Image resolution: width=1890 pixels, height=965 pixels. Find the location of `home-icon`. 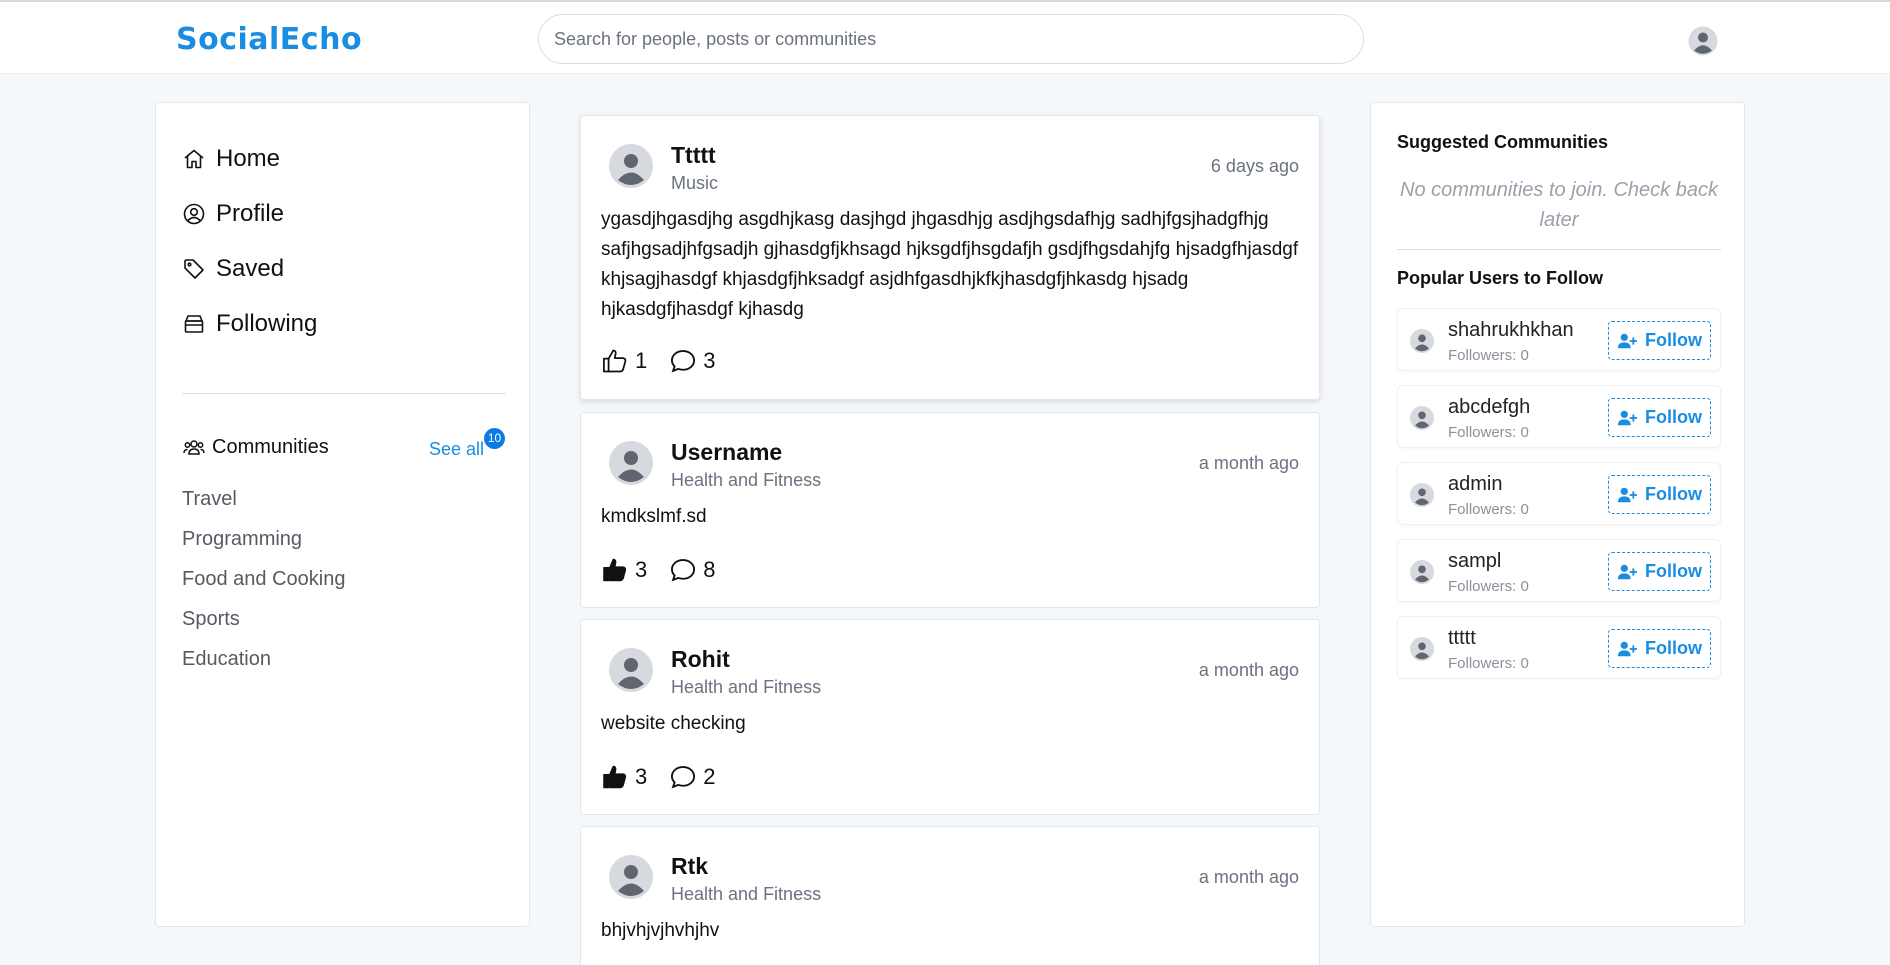

home-icon is located at coordinates (194, 159).